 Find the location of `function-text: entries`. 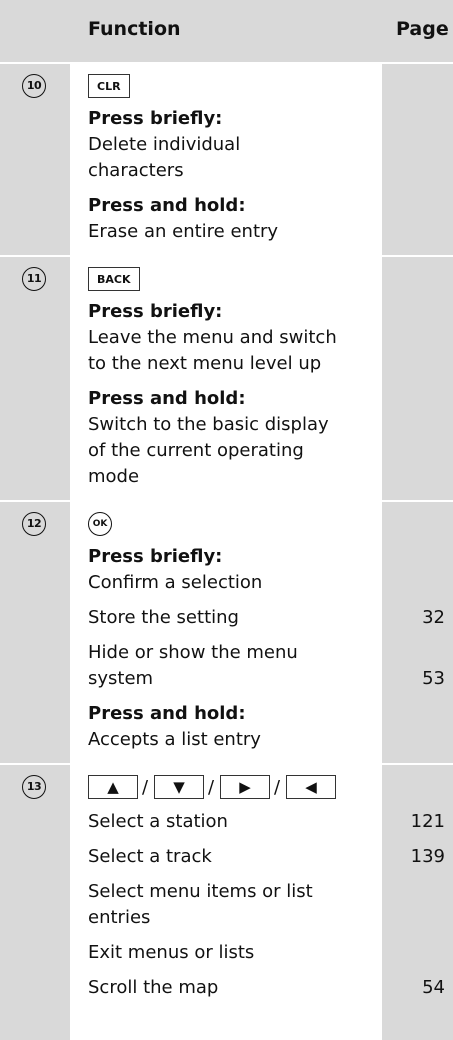

function-text: entries is located at coordinates (119, 917).